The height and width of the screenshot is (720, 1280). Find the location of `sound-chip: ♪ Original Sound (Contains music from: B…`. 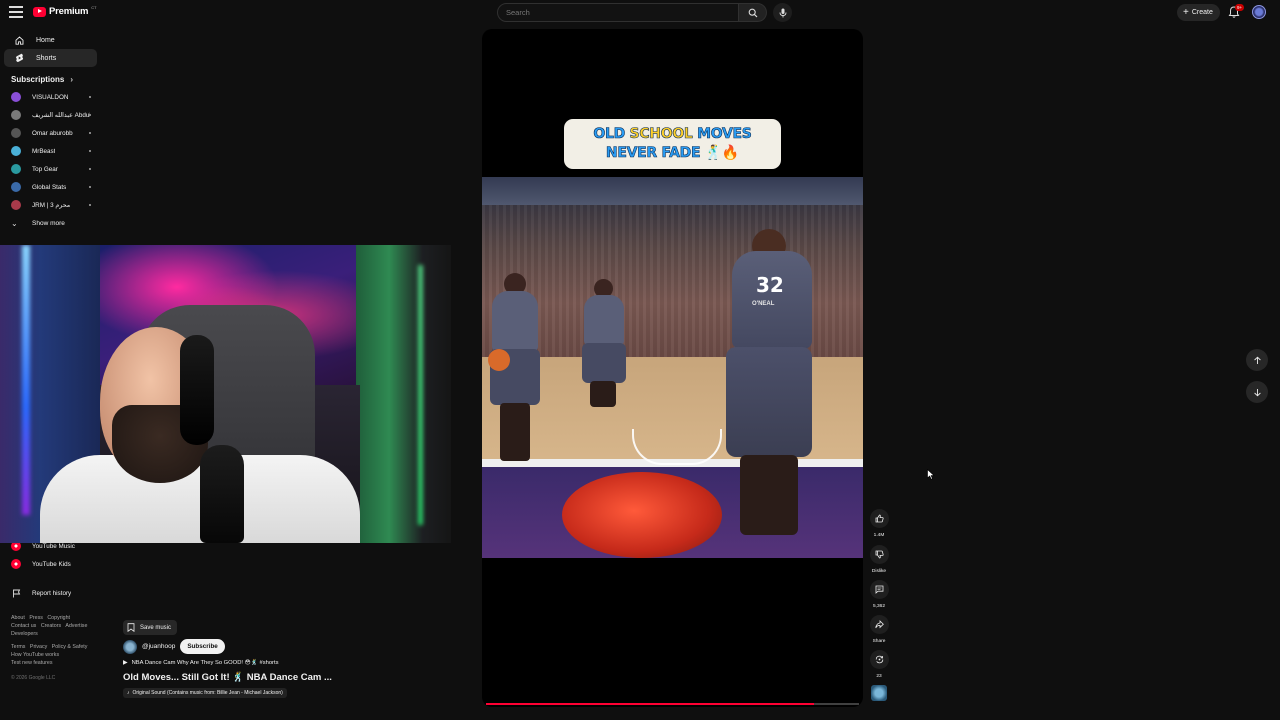

sound-chip: ♪ Original Sound (Contains music from: B… is located at coordinates (205, 693).